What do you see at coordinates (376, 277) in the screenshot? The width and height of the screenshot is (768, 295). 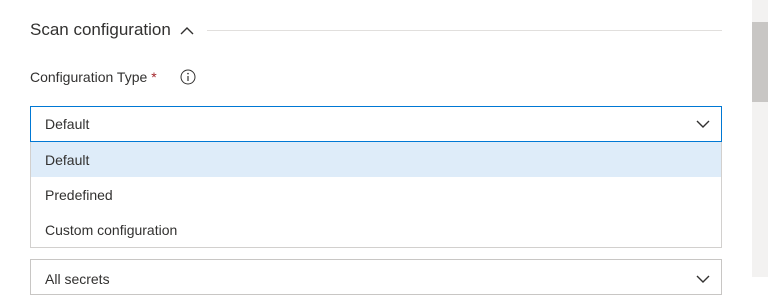 I see `secrets-dropdown: All secrets` at bounding box center [376, 277].